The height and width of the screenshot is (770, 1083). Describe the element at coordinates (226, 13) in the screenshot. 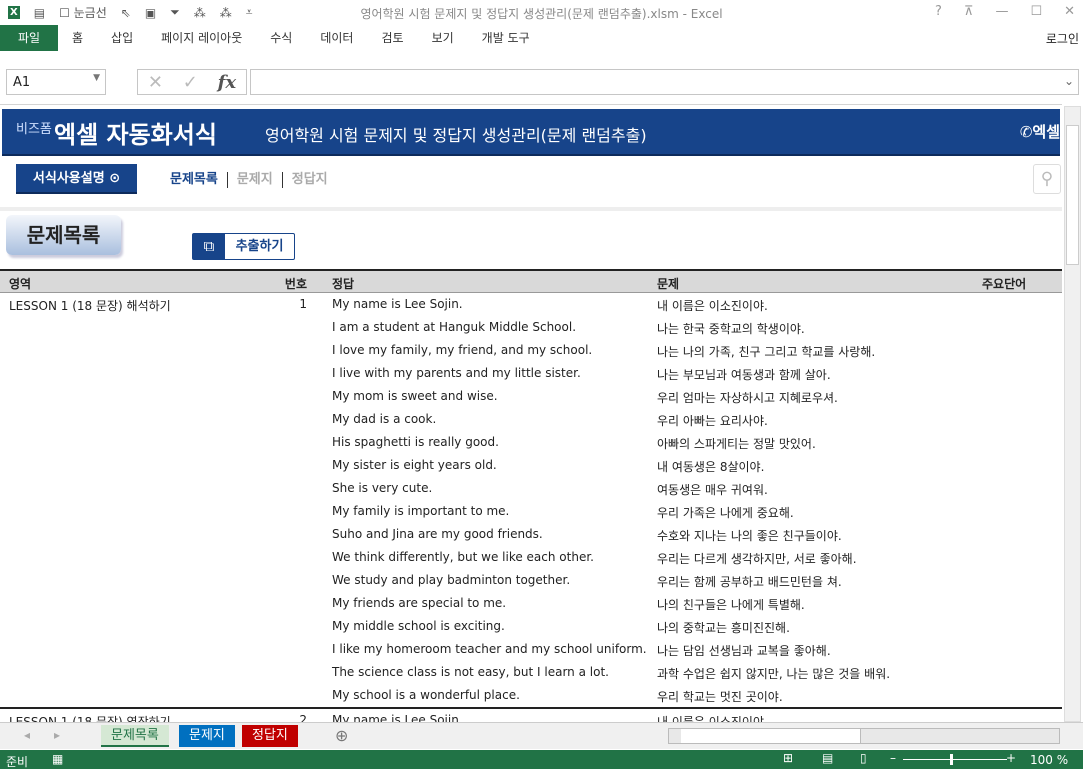

I see `trace-dependents-icon: ⁂` at that location.